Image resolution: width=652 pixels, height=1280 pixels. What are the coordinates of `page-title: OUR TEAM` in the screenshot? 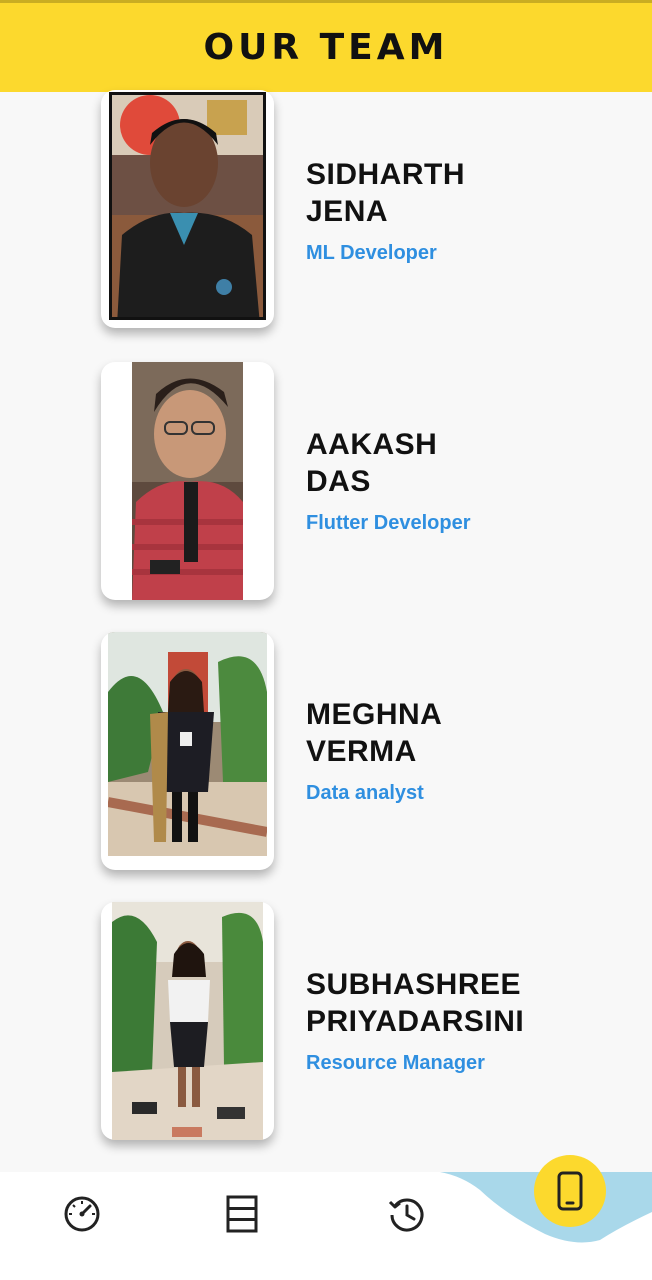 It's located at (326, 47).